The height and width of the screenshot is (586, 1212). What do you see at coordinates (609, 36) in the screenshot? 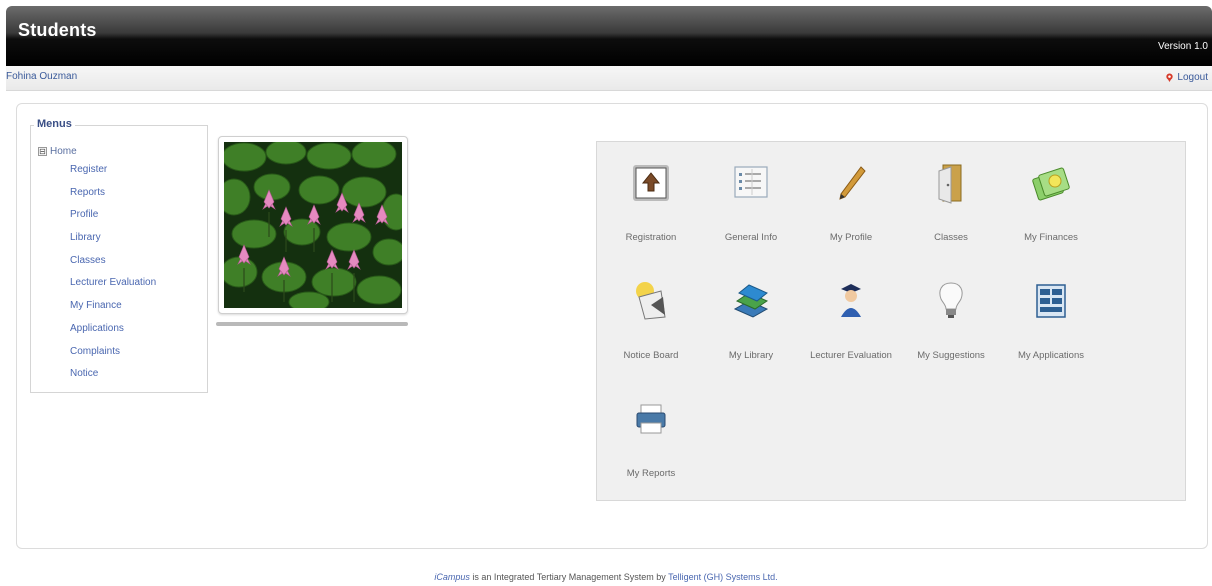
I see `app-header: Students Version 1.0` at bounding box center [609, 36].